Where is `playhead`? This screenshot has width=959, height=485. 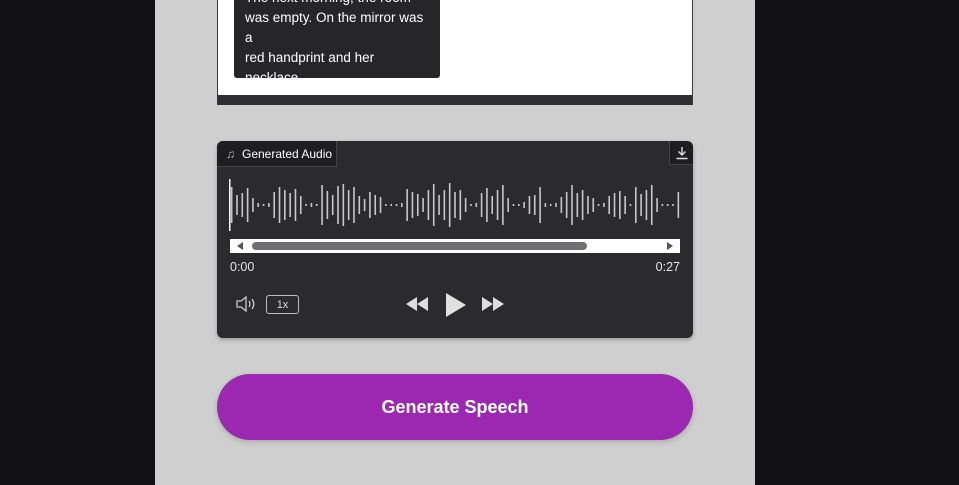
playhead is located at coordinates (230, 205).